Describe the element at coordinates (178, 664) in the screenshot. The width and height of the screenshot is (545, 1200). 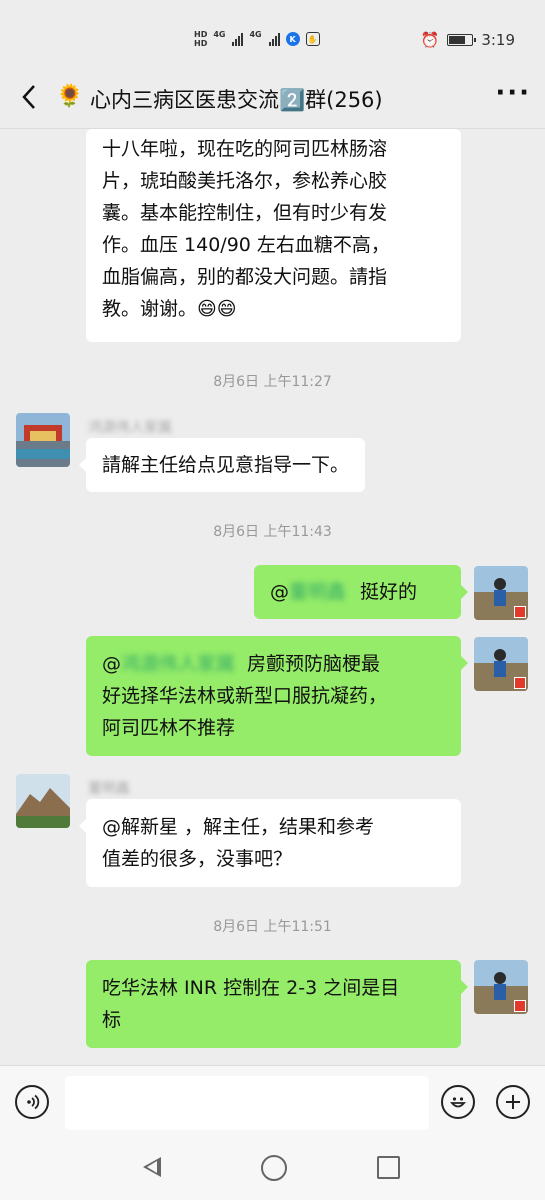
I see `mention-name: 鸿源伟人家属` at that location.